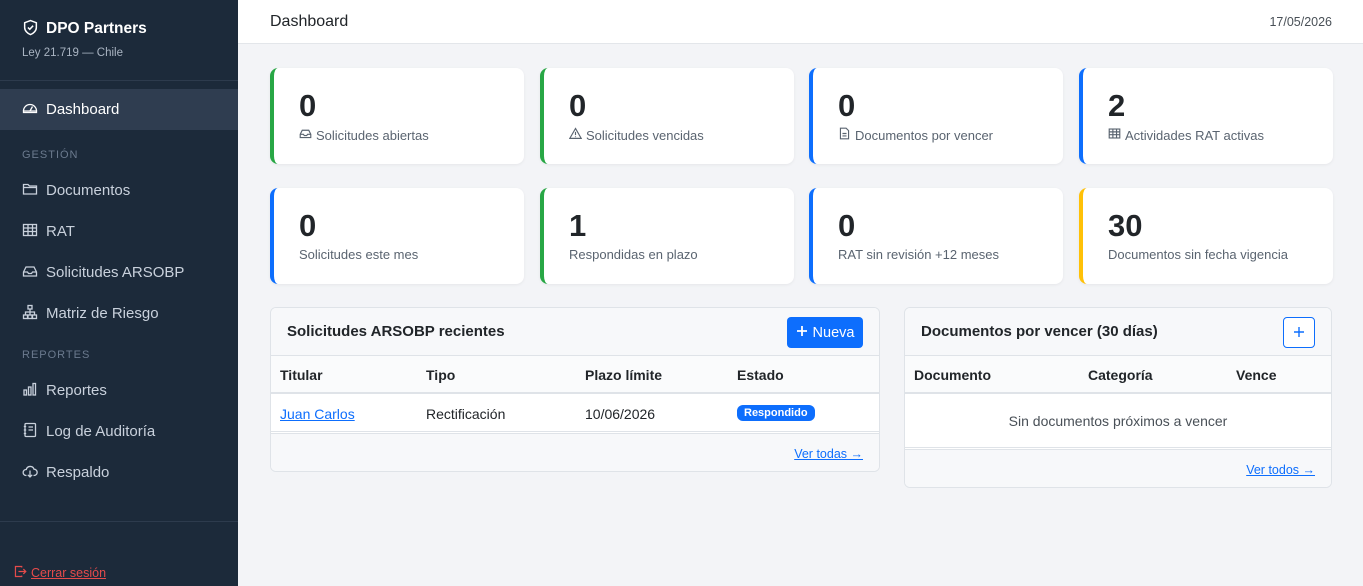 The image size is (1363, 586). Describe the element at coordinates (119, 40) in the screenshot. I see `brand: DPO Partners Ley 21.719 — Chile` at that location.